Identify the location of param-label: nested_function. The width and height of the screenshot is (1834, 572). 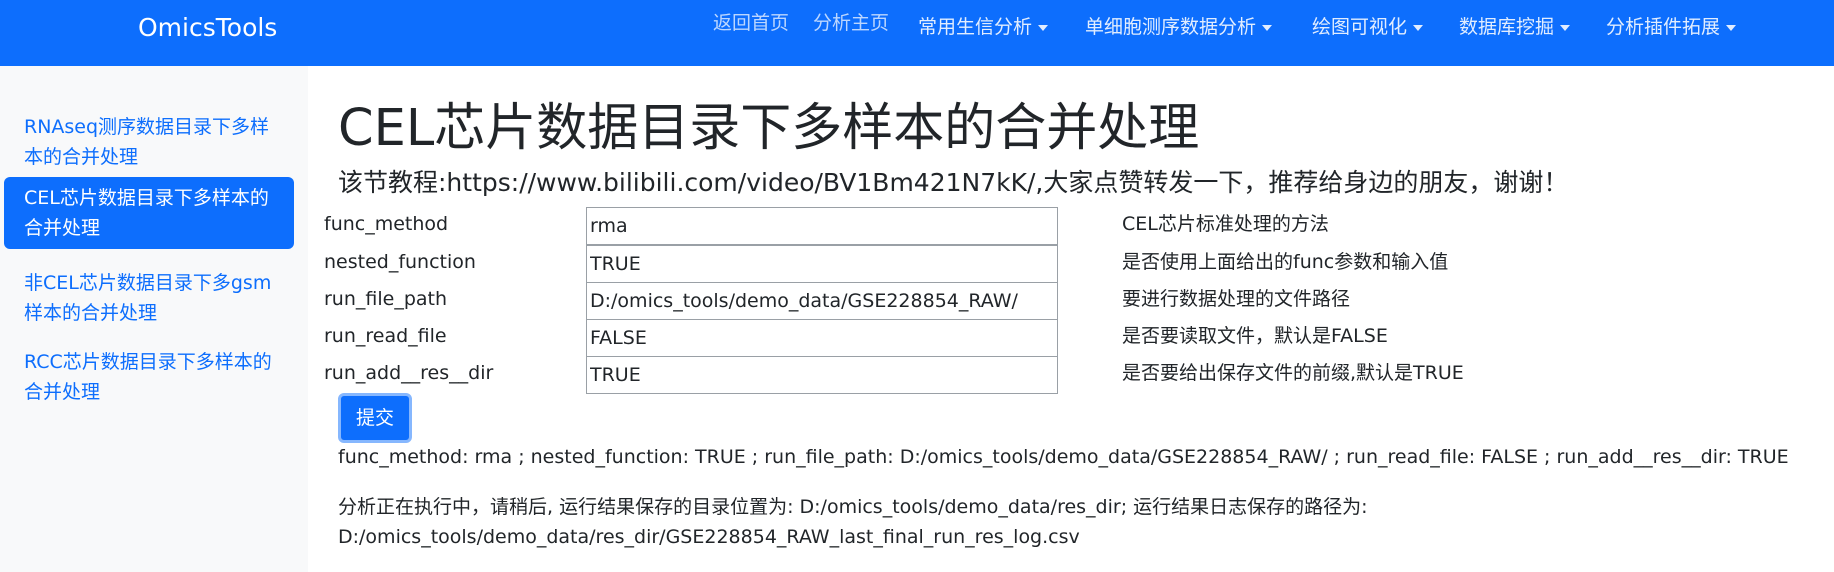
(400, 262).